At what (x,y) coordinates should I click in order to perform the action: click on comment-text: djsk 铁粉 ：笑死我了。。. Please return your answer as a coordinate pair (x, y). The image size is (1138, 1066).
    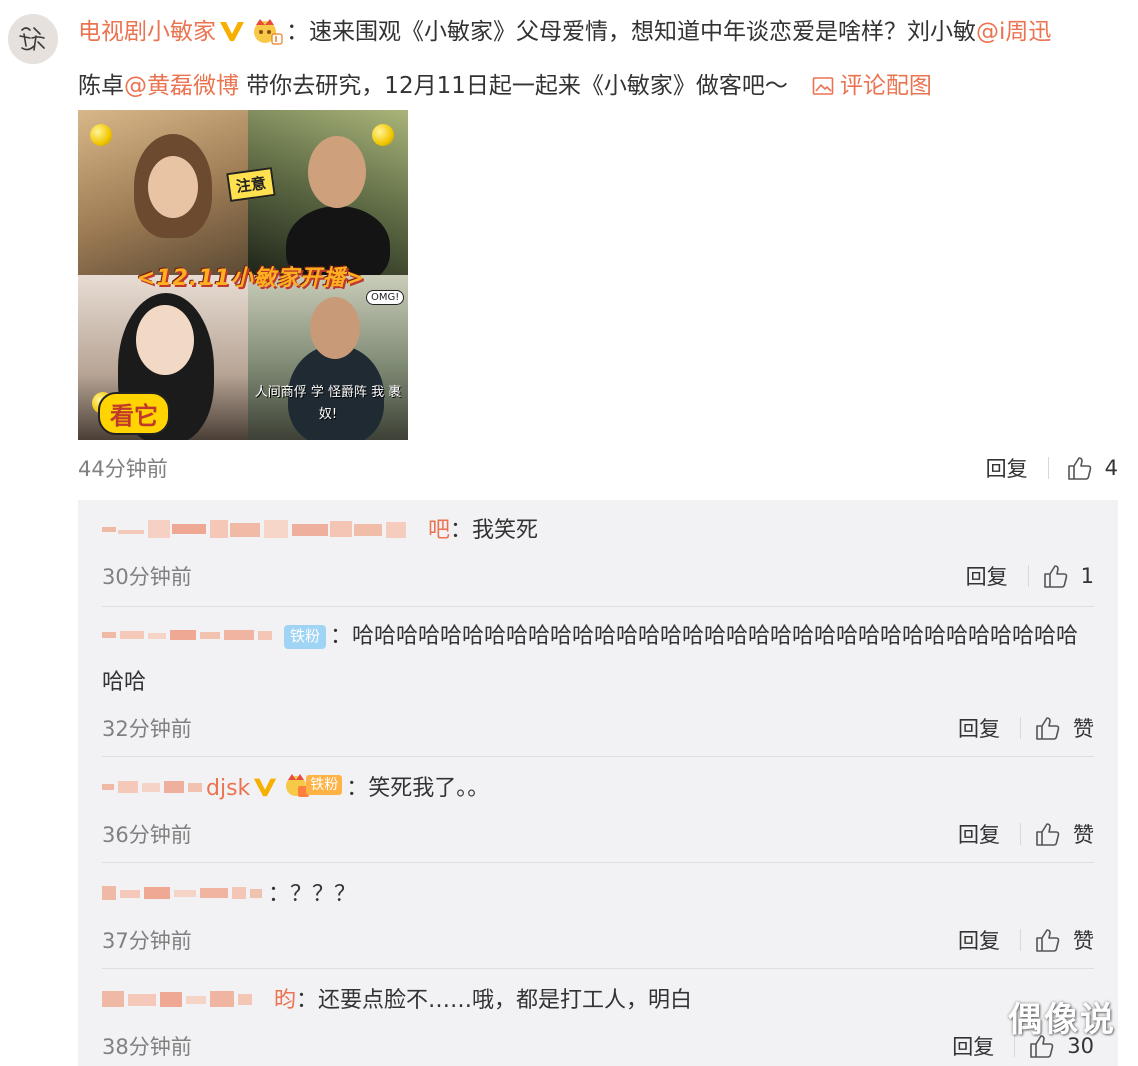
    Looking at the image, I should click on (598, 791).